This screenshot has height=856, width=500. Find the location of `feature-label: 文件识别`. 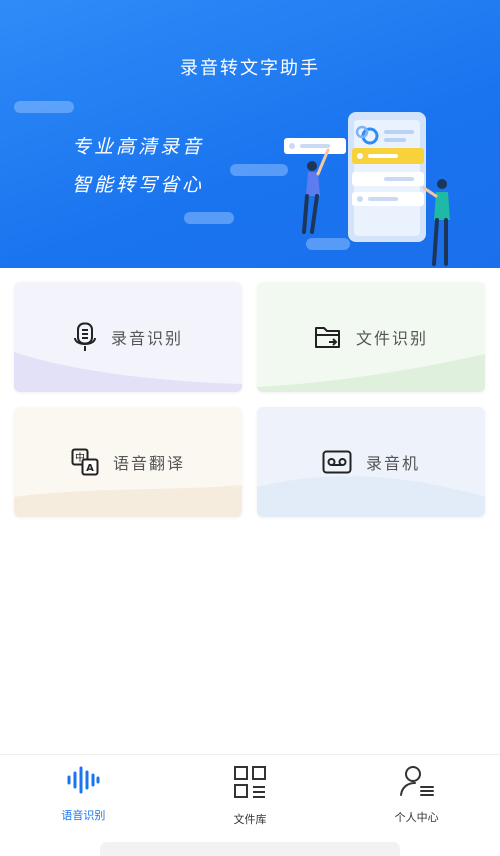

feature-label: 文件识别 is located at coordinates (391, 338).